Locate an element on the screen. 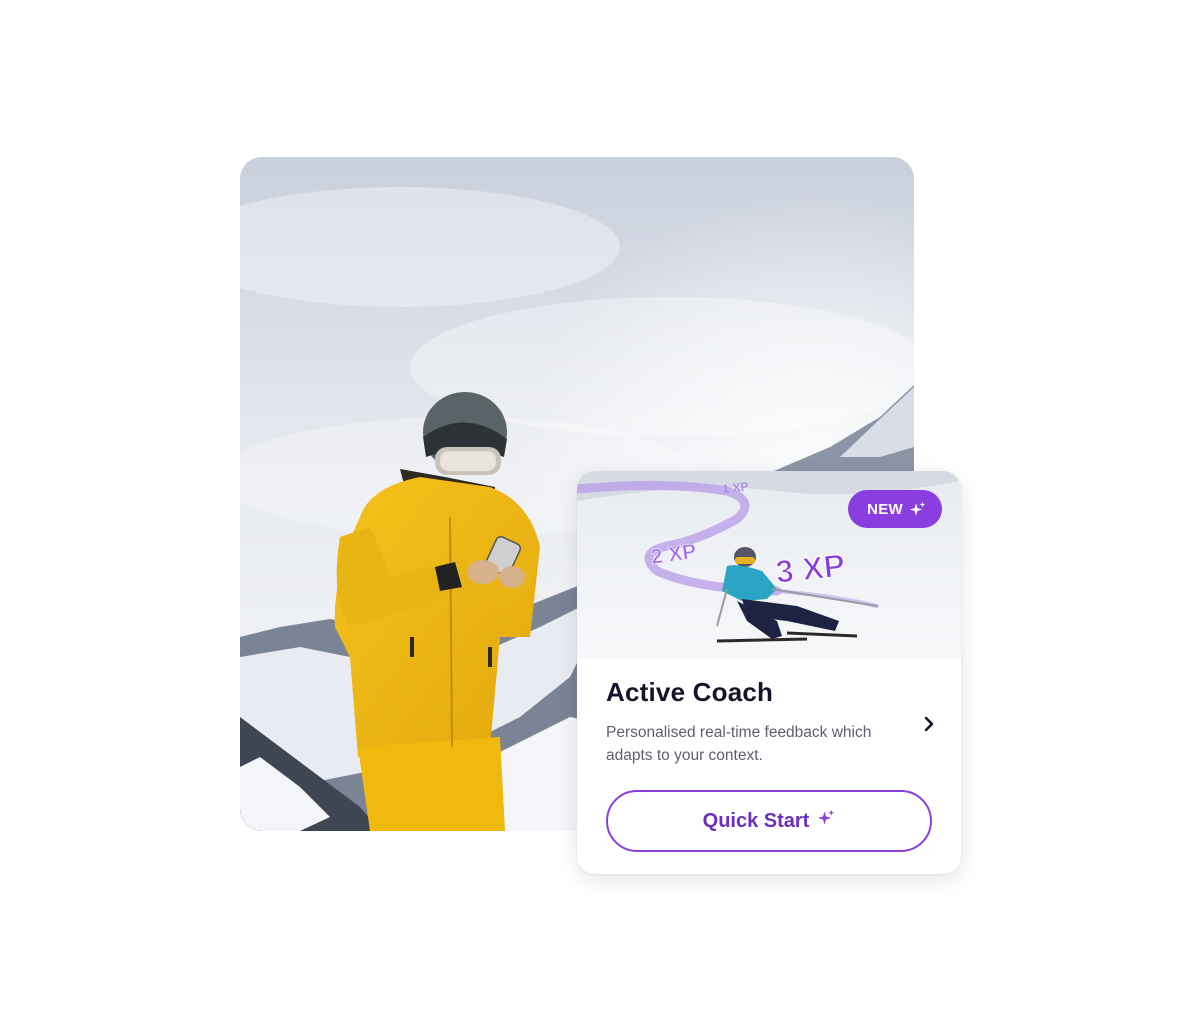  new-badge-label: NEW is located at coordinates (885, 509).